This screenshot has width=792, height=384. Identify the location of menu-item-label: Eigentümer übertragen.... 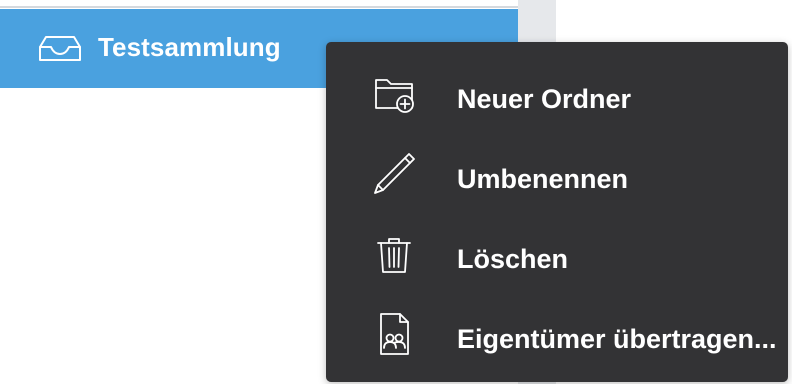
(617, 339).